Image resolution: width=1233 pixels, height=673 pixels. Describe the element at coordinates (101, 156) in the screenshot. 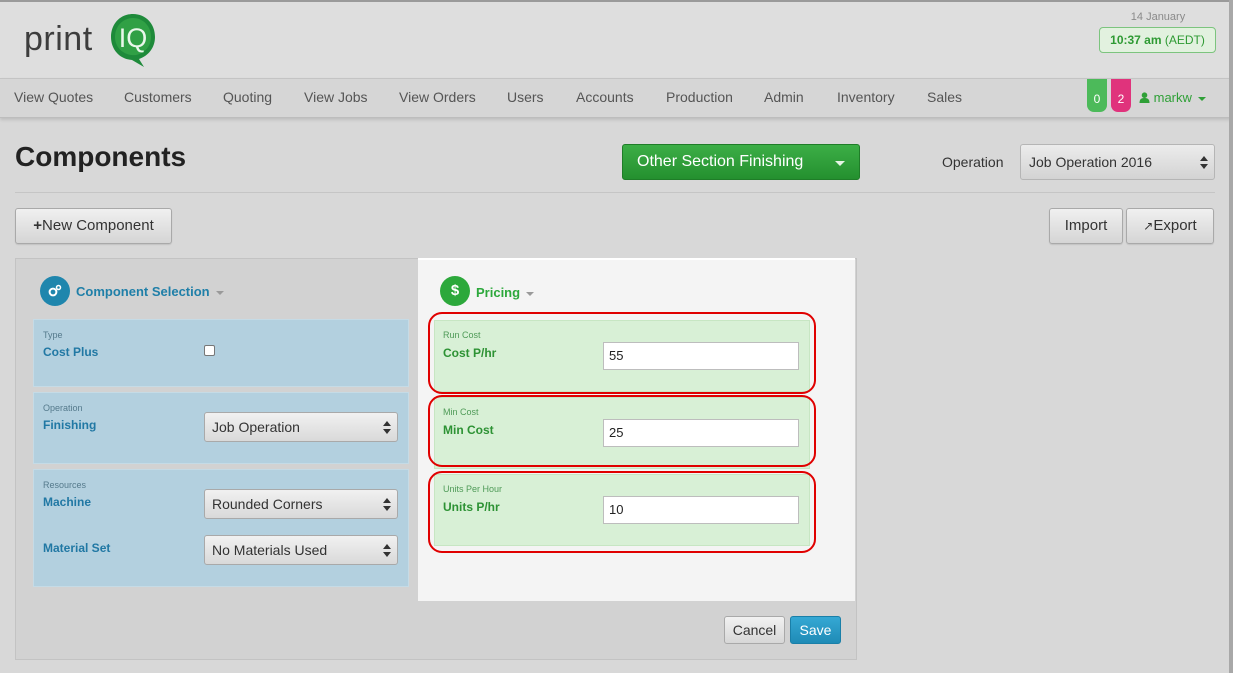

I see `page-title: Components` at that location.